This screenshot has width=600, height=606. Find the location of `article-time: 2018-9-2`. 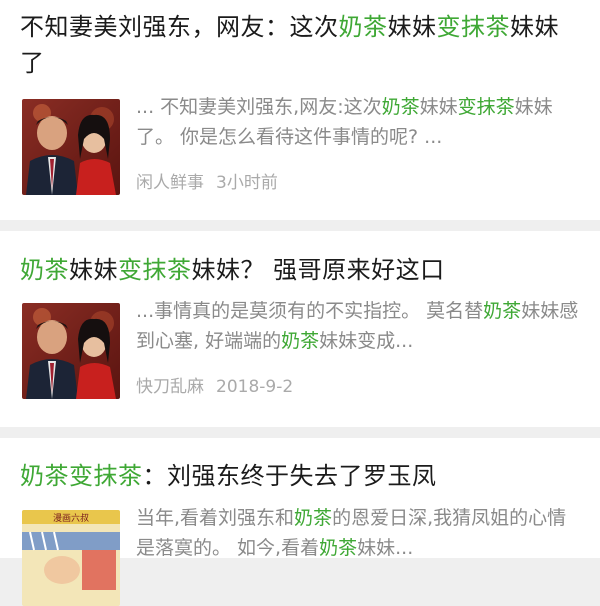

article-time: 2018-9-2 is located at coordinates (255, 387).